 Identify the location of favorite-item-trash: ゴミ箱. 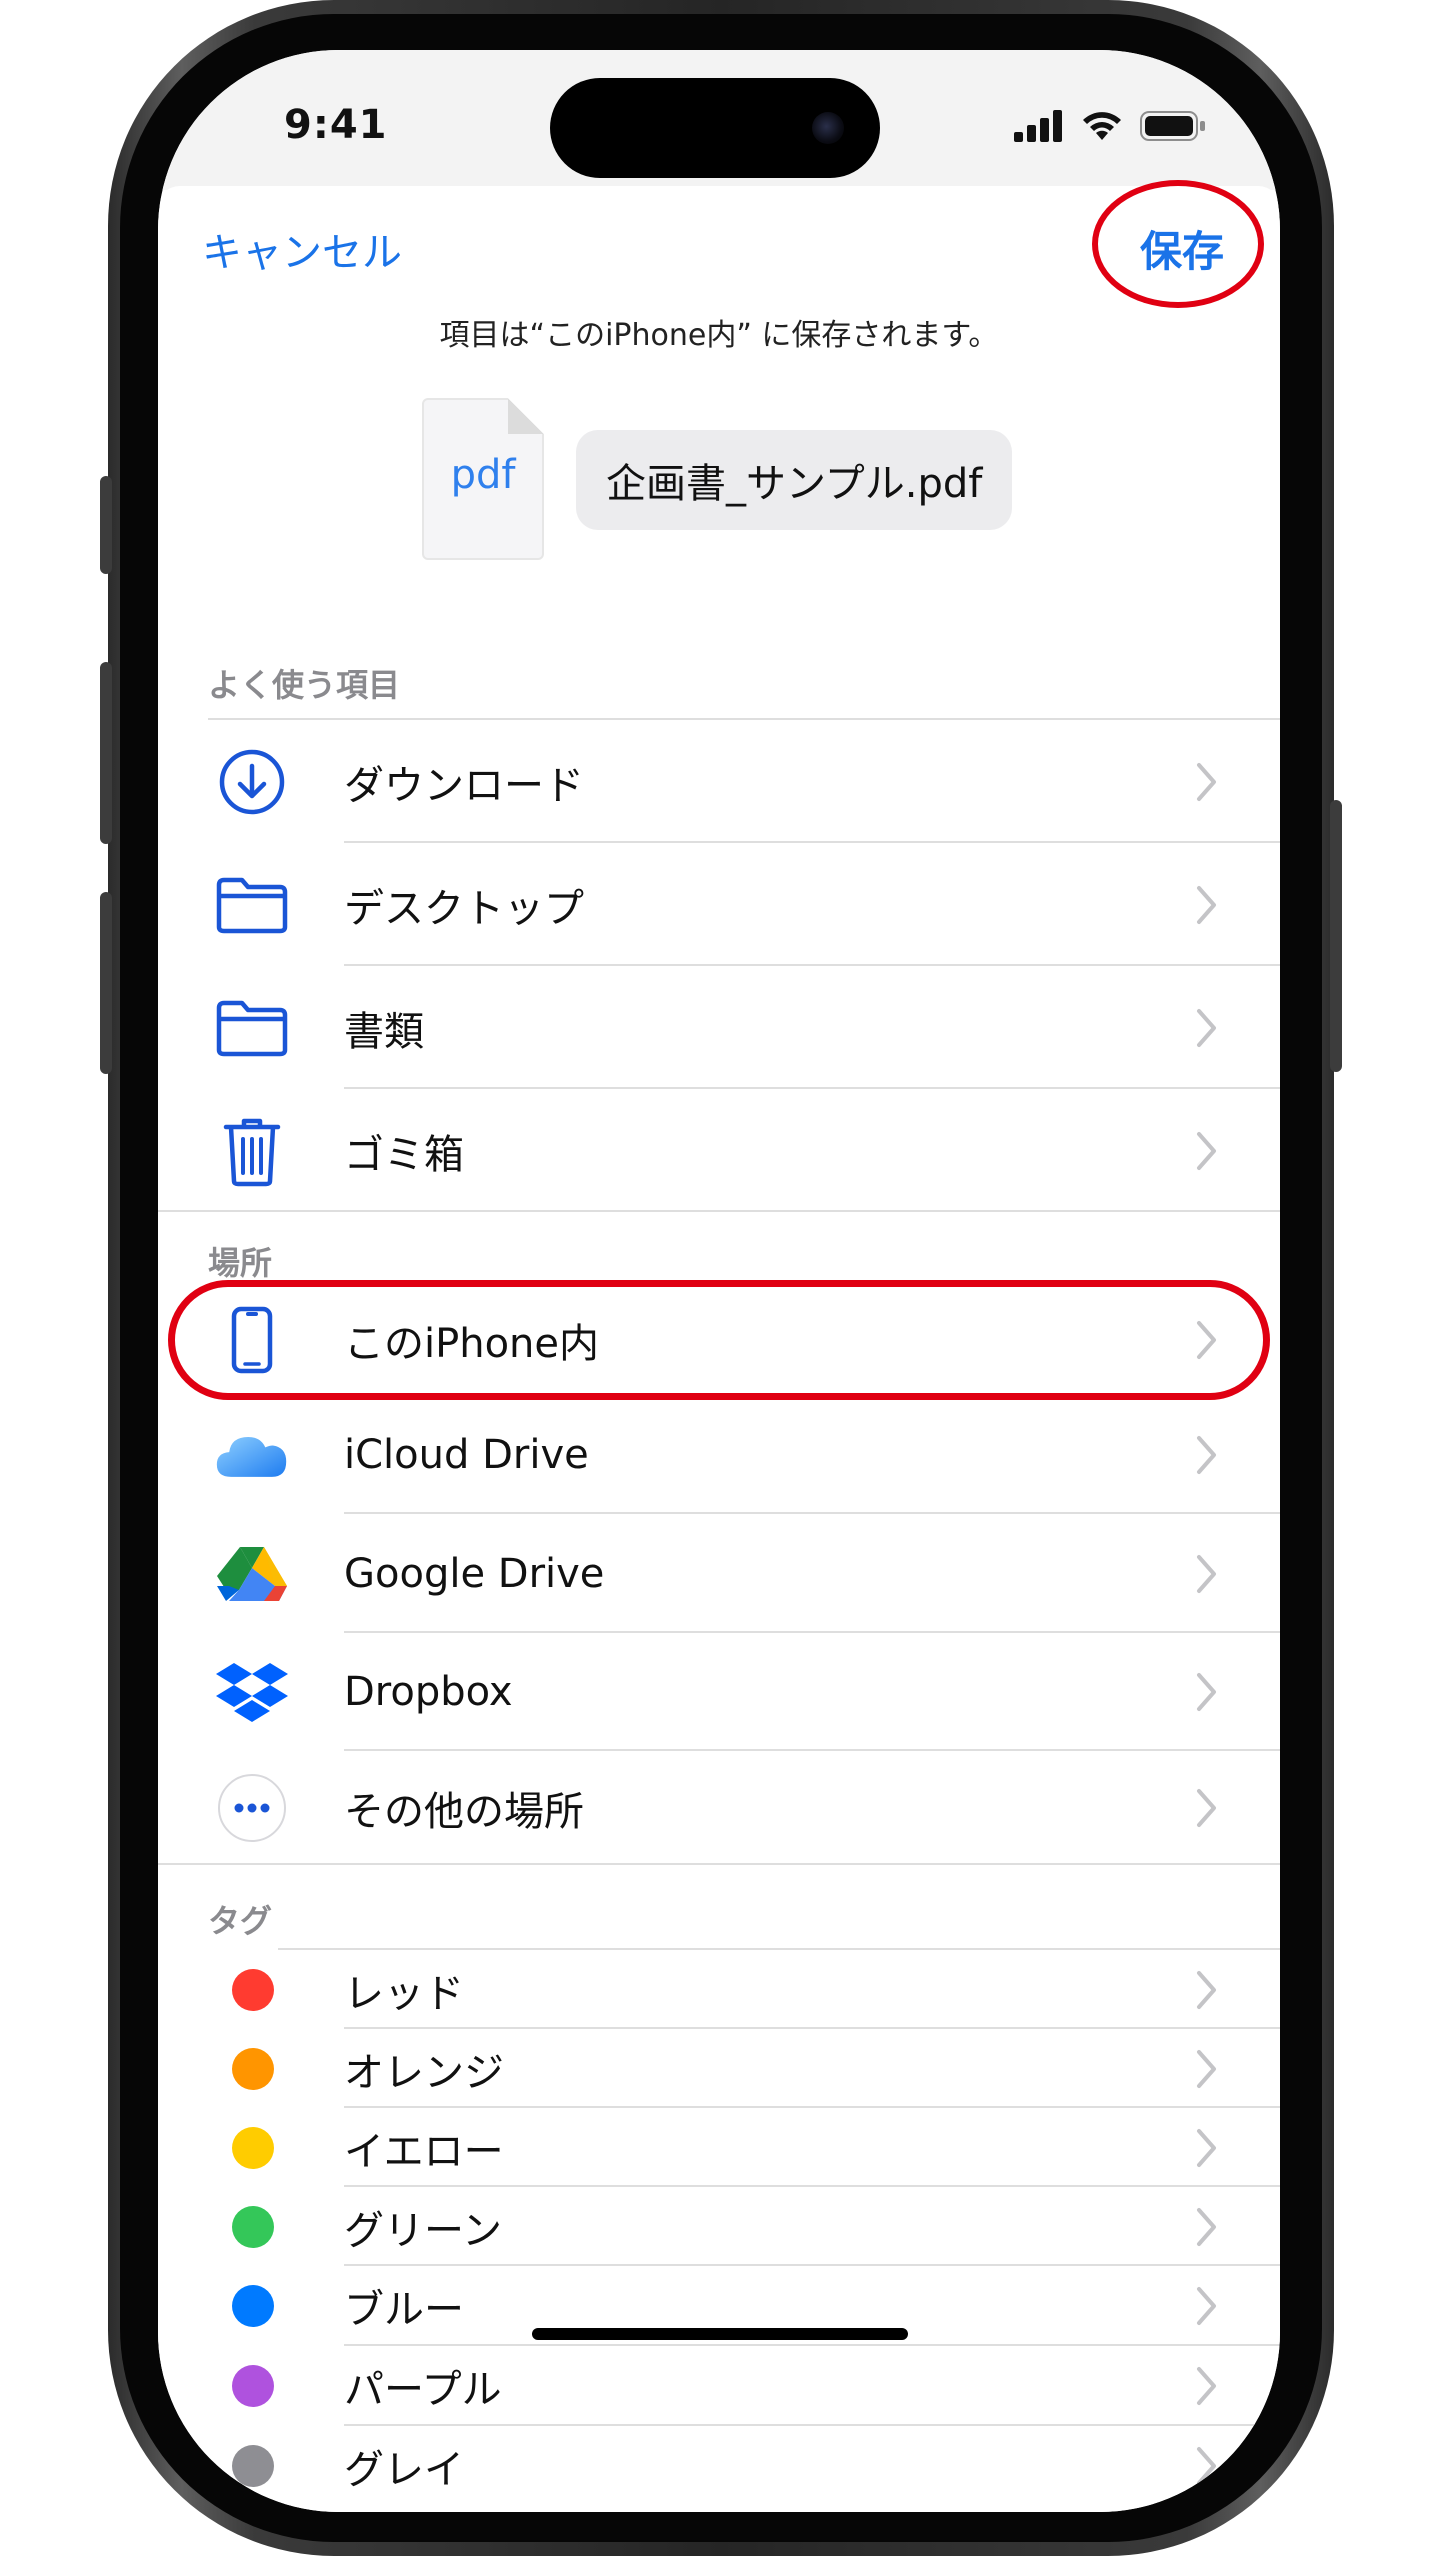
(719, 1150).